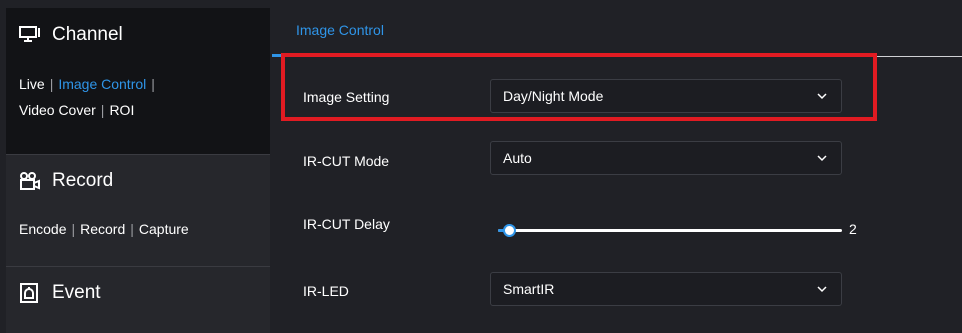 The height and width of the screenshot is (333, 962). What do you see at coordinates (529, 289) in the screenshot?
I see `select-value: SmartIR` at bounding box center [529, 289].